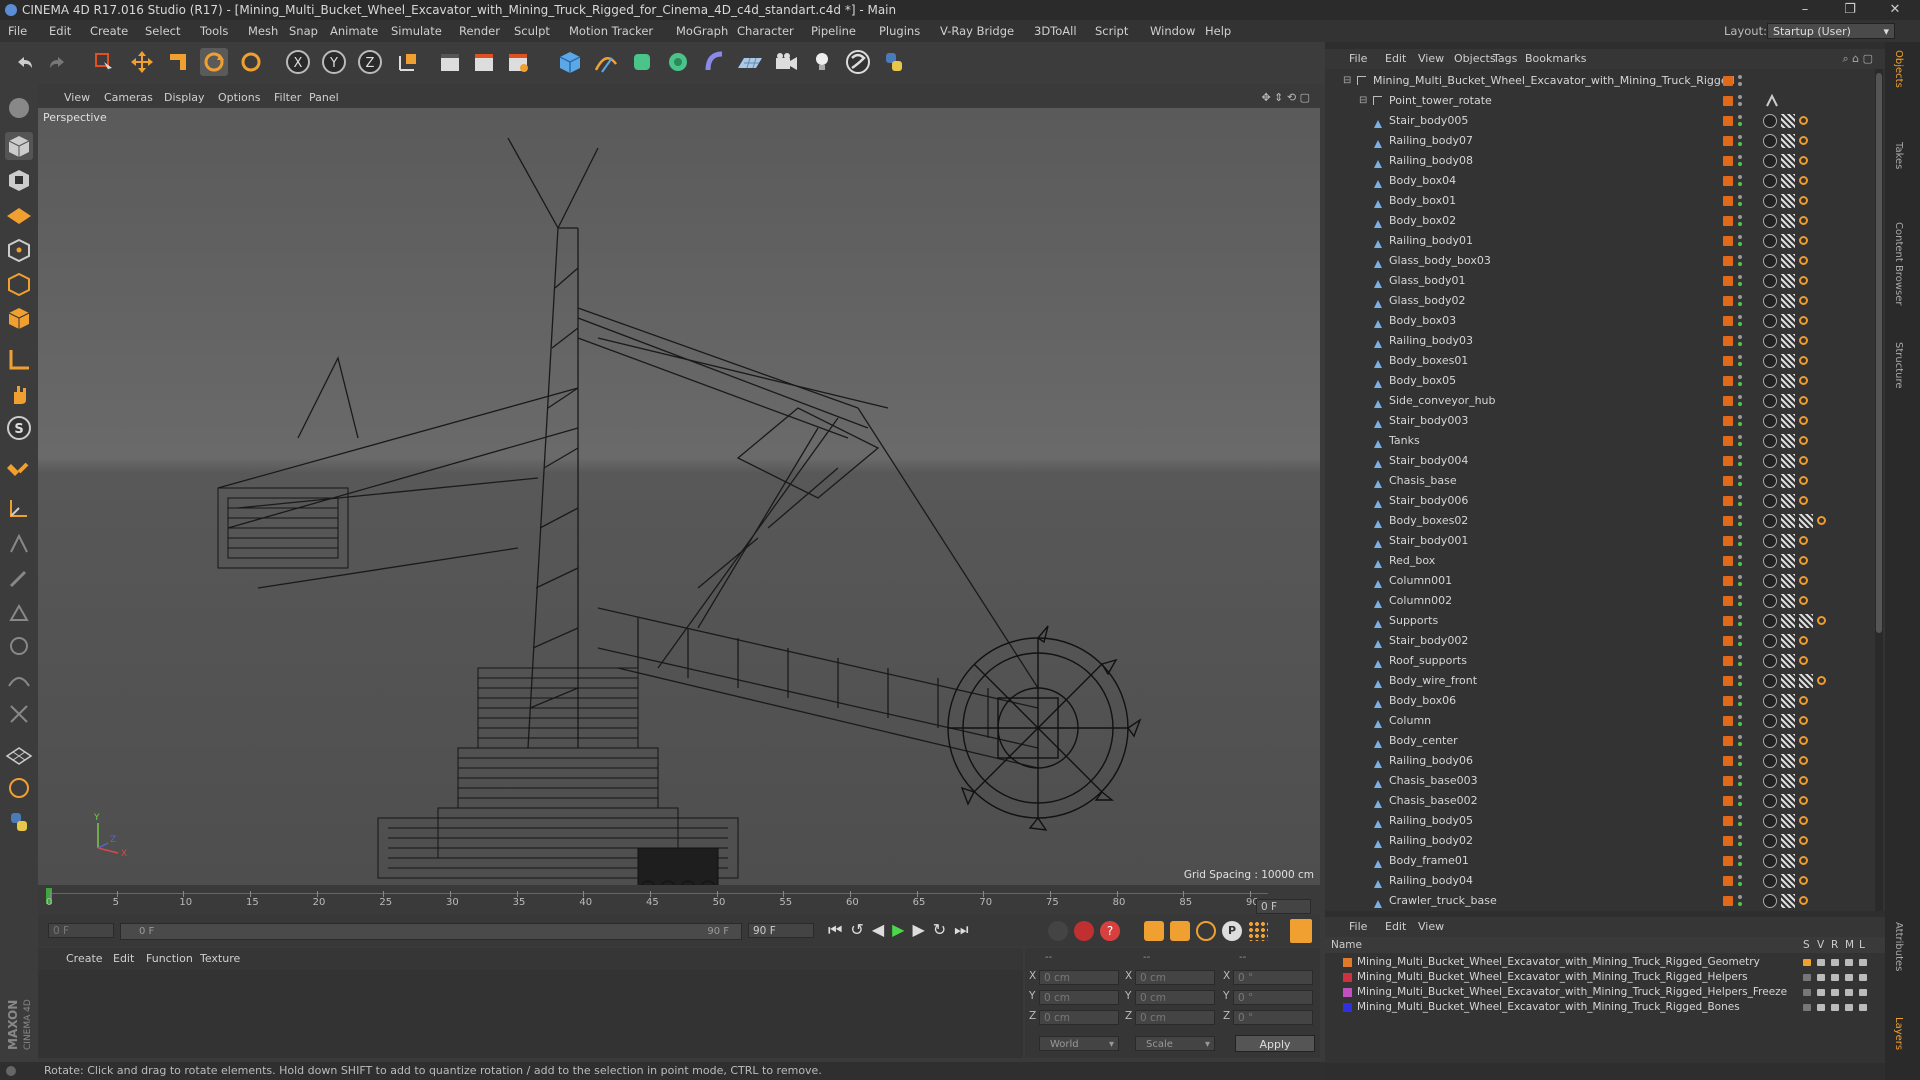  I want to click on floor-button, so click(750, 62).